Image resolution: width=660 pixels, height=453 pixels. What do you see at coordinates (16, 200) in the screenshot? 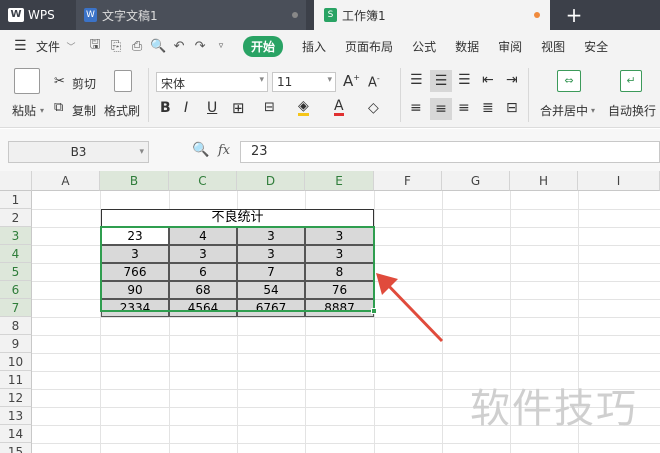
I see `row-header: 1` at bounding box center [16, 200].